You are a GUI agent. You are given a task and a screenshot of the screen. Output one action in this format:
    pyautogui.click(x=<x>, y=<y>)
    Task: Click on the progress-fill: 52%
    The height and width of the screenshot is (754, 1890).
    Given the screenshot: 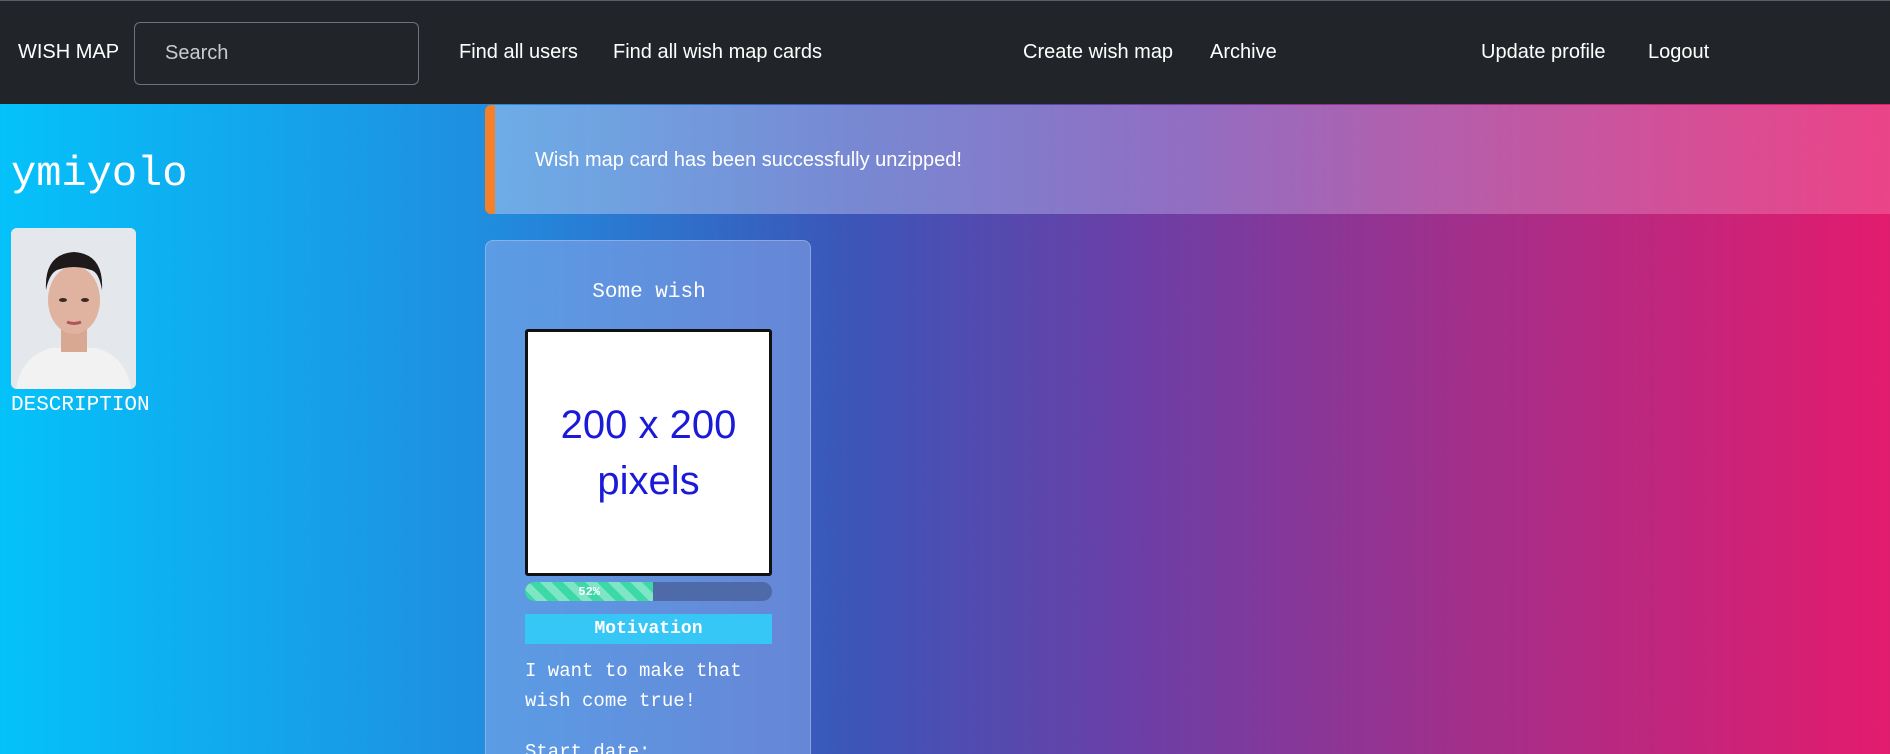 What is the action you would take?
    pyautogui.click(x=589, y=591)
    